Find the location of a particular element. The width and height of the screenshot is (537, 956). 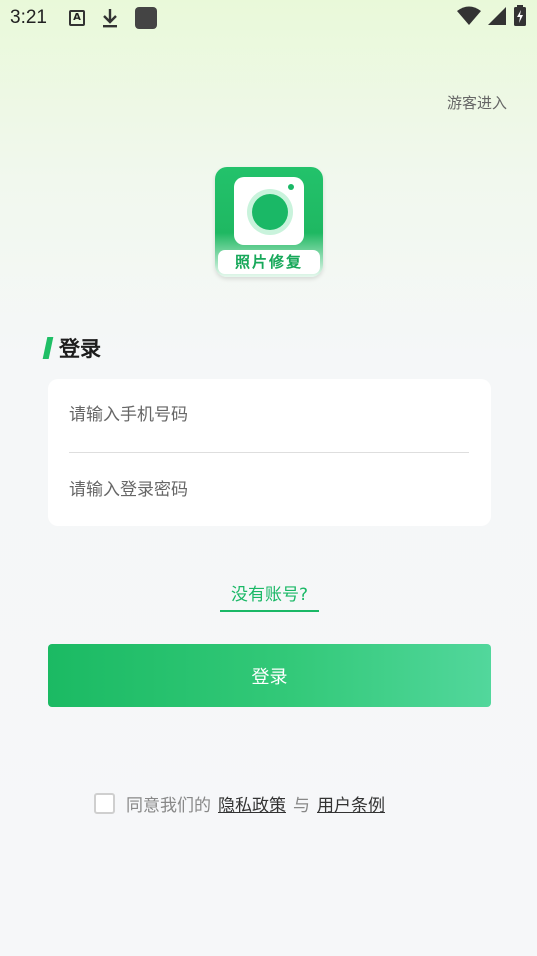

password-input is located at coordinates (269, 490).